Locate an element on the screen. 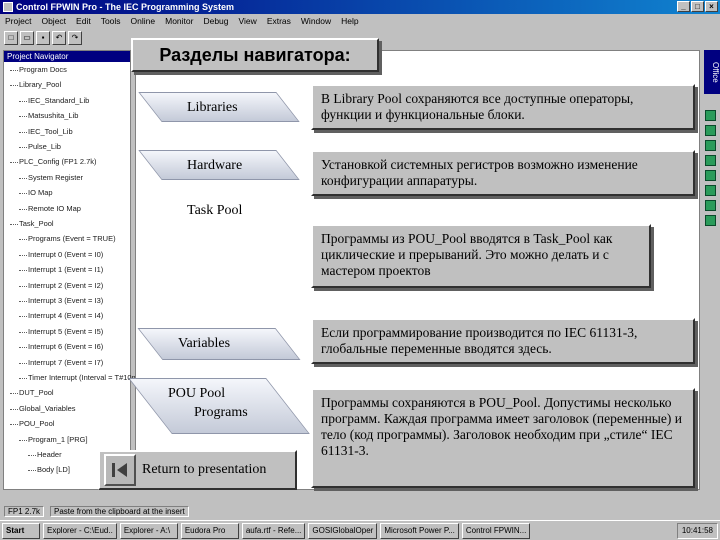 This screenshot has width=720, height=540. tree-item: IEC_Standard_Lib is located at coordinates (53, 101).